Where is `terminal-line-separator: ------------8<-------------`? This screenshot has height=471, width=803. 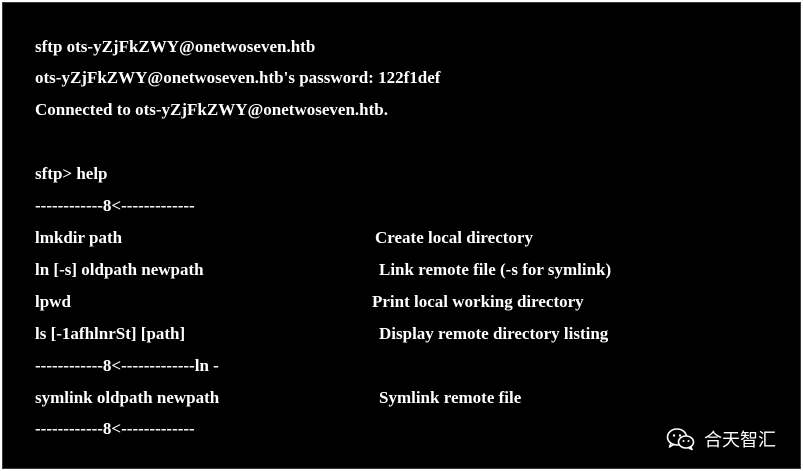
terminal-line-separator: ------------8<------------- is located at coordinates (115, 205).